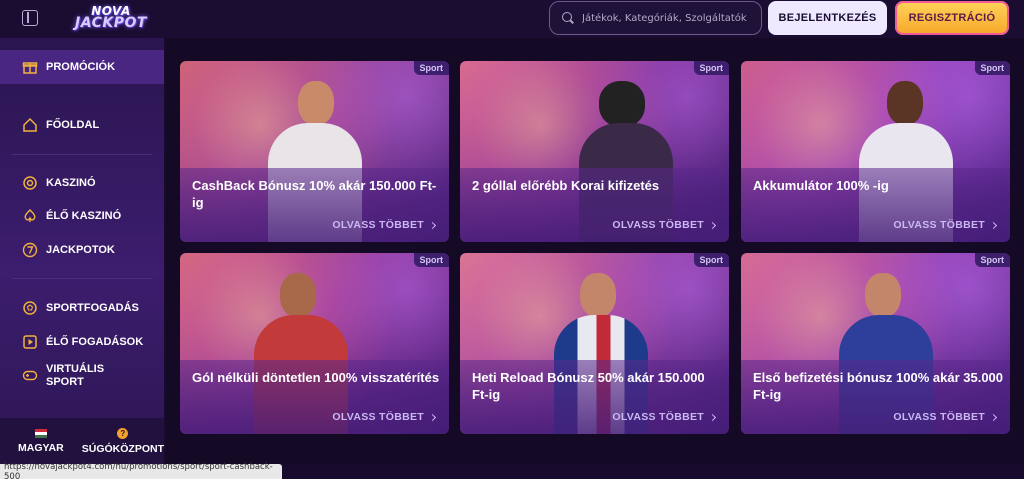 This screenshot has height=479, width=1024. I want to click on help-label: SÚGÓKÖZPONT, so click(122, 448).